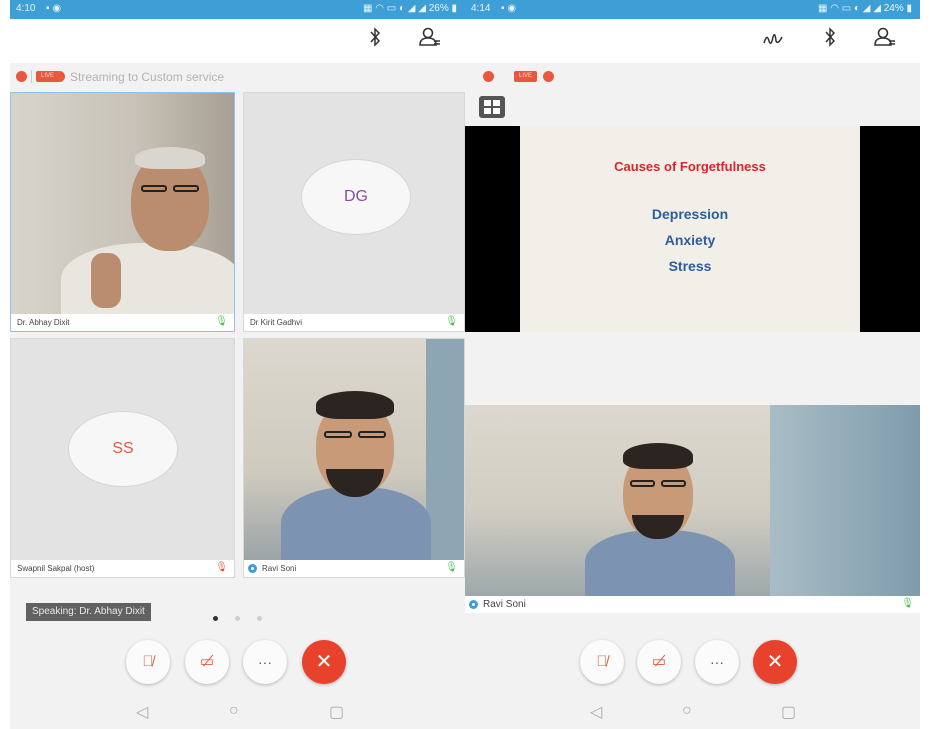 The height and width of the screenshot is (729, 930). What do you see at coordinates (525, 76) in the screenshot?
I see `live-badge: LIVE` at bounding box center [525, 76].